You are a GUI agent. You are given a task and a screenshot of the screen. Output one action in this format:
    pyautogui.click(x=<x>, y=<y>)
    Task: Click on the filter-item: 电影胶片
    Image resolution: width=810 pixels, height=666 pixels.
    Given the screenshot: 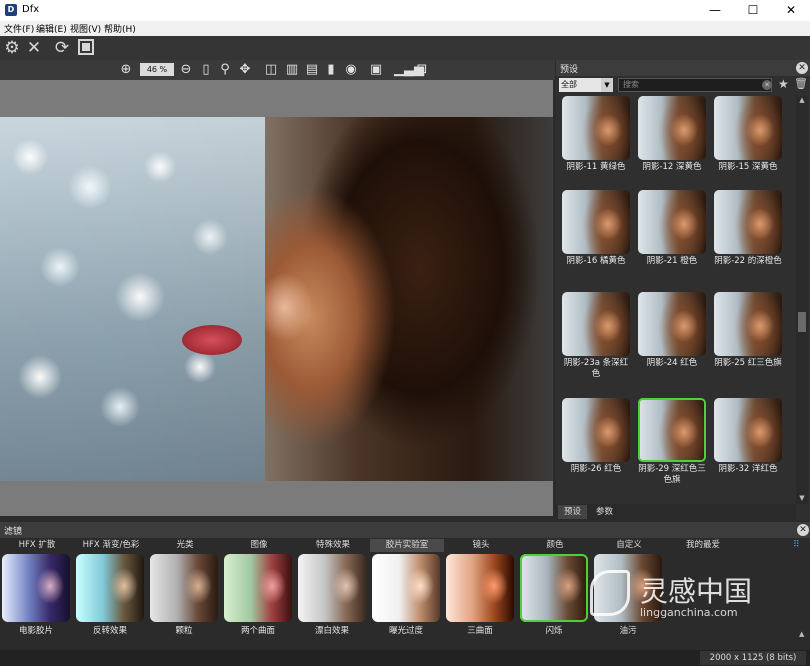 What is the action you would take?
    pyautogui.click(x=36, y=595)
    